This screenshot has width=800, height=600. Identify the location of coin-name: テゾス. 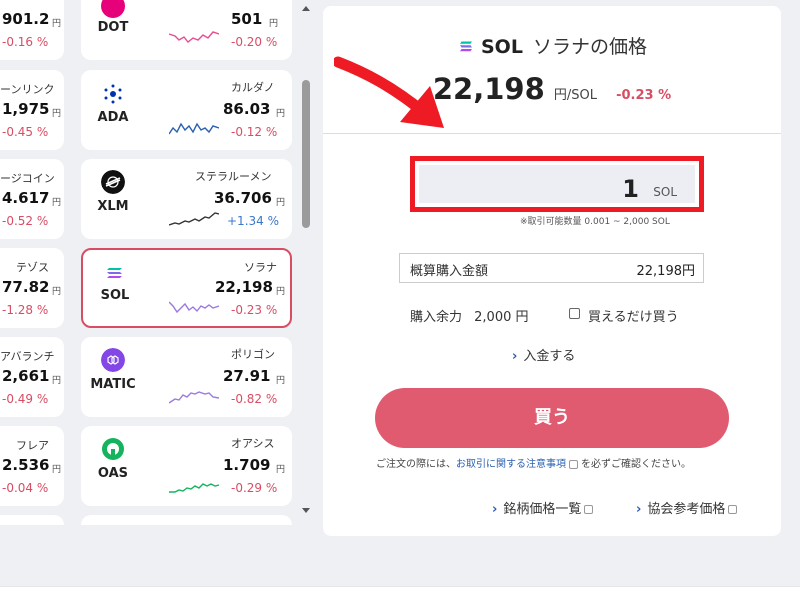
(32, 267).